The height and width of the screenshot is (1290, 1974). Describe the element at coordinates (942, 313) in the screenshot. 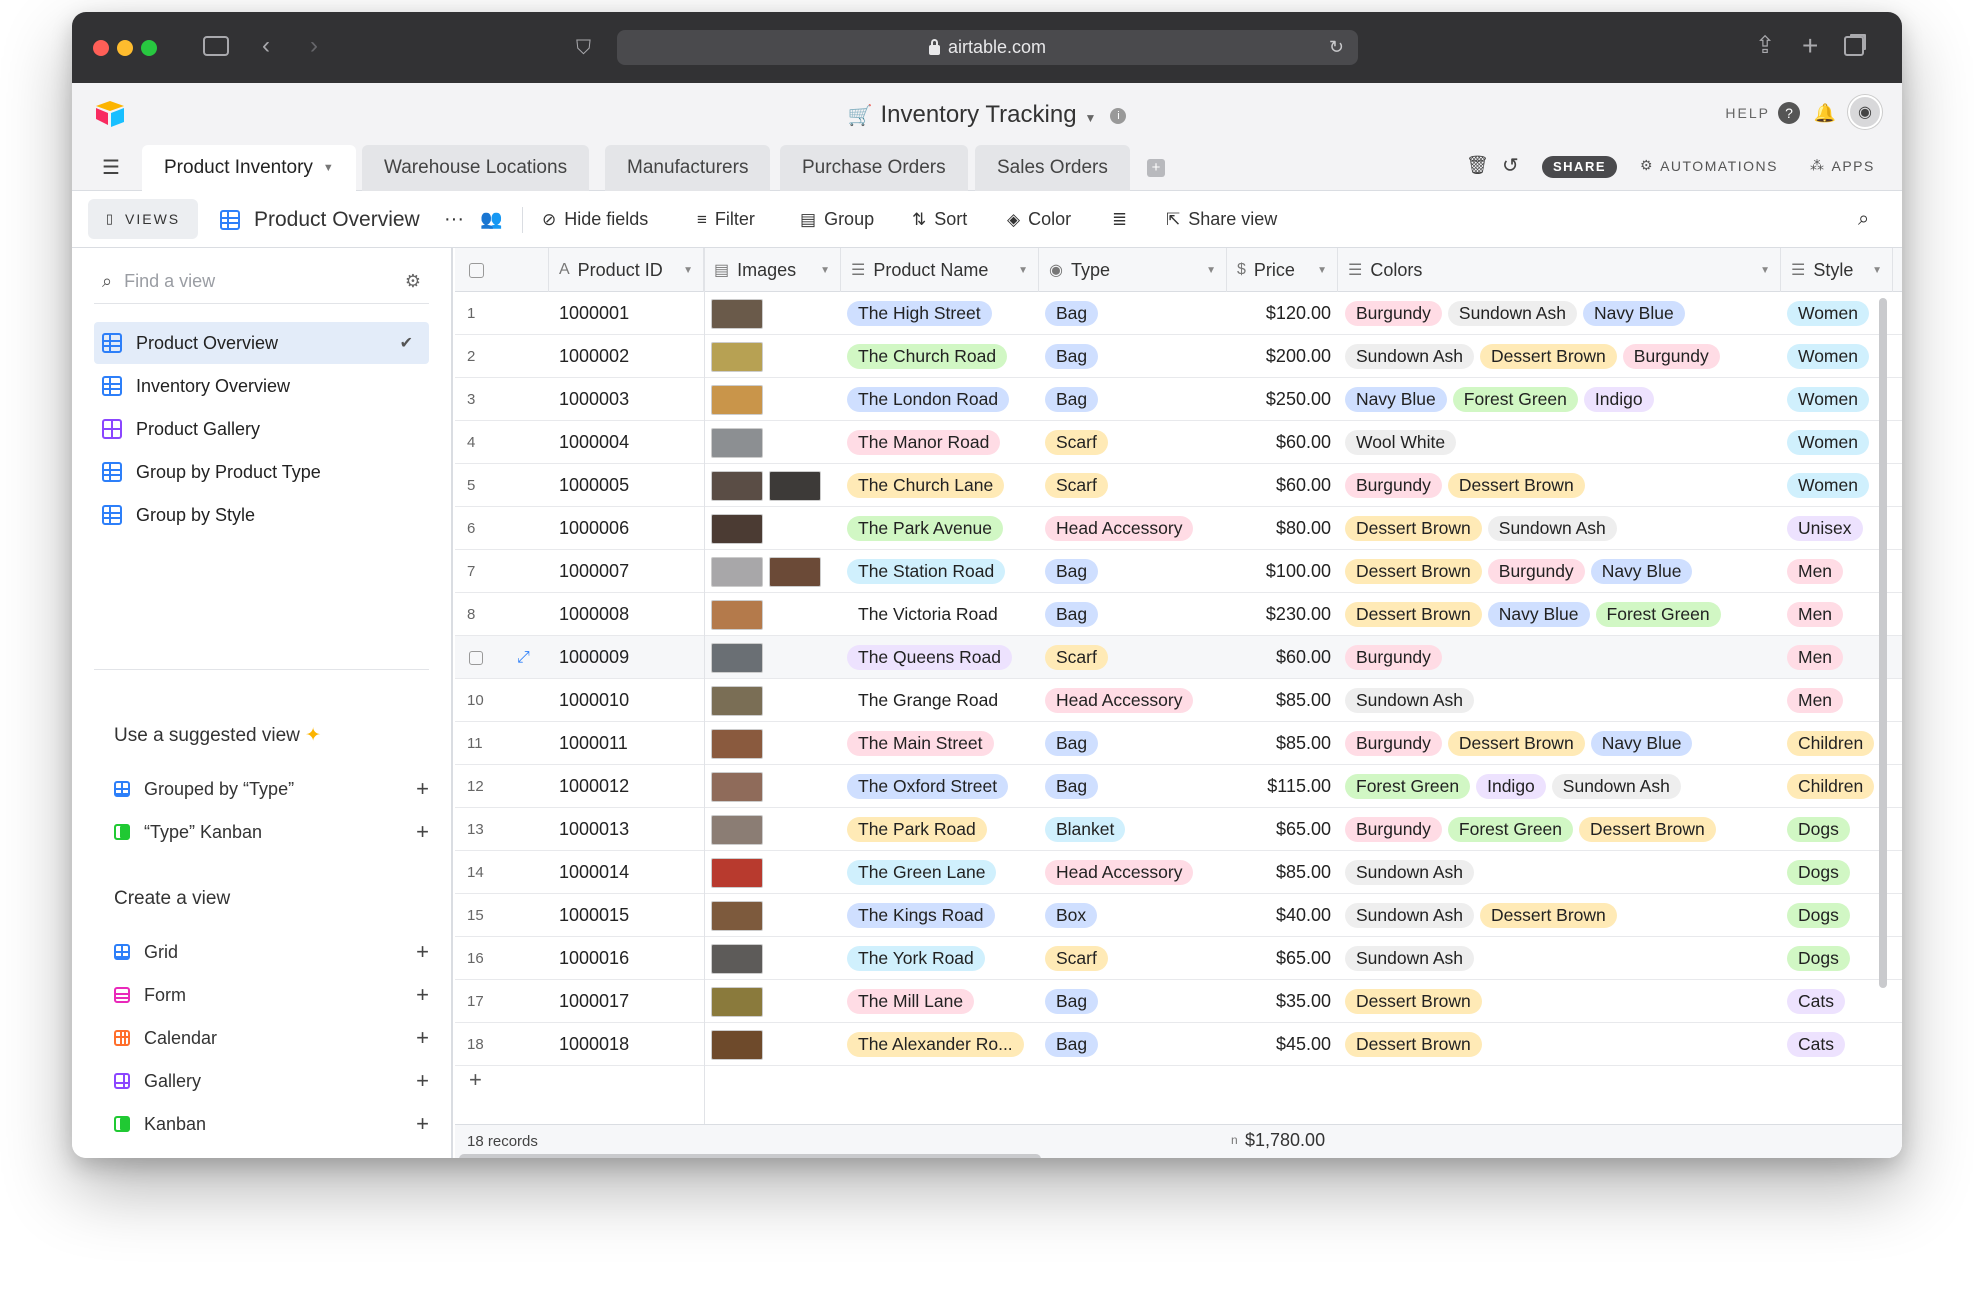

I see `product-name-cell: The High Street` at that location.